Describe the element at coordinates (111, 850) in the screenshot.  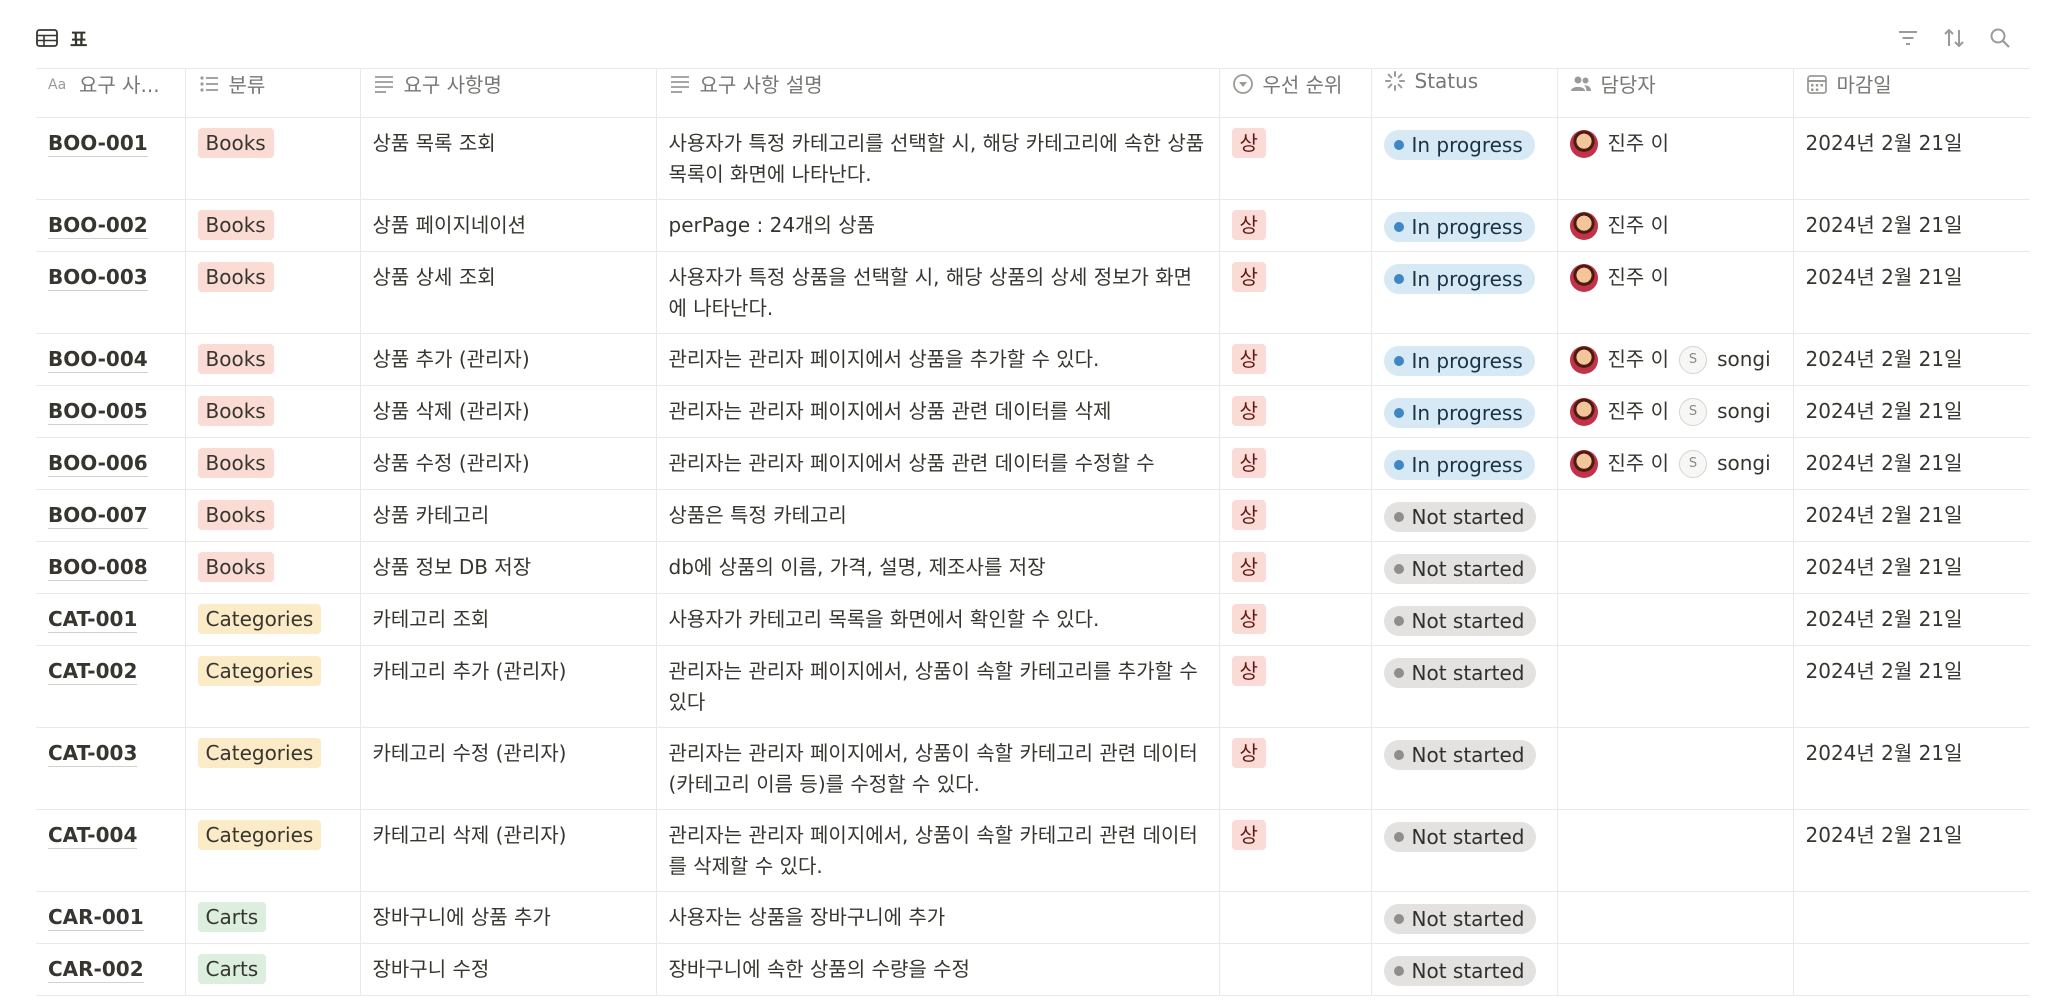
I see `cell-id: CAT-004` at that location.